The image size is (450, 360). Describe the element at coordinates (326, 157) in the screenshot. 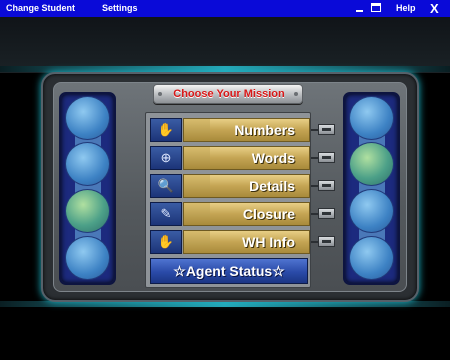

I see `words-status-button` at that location.